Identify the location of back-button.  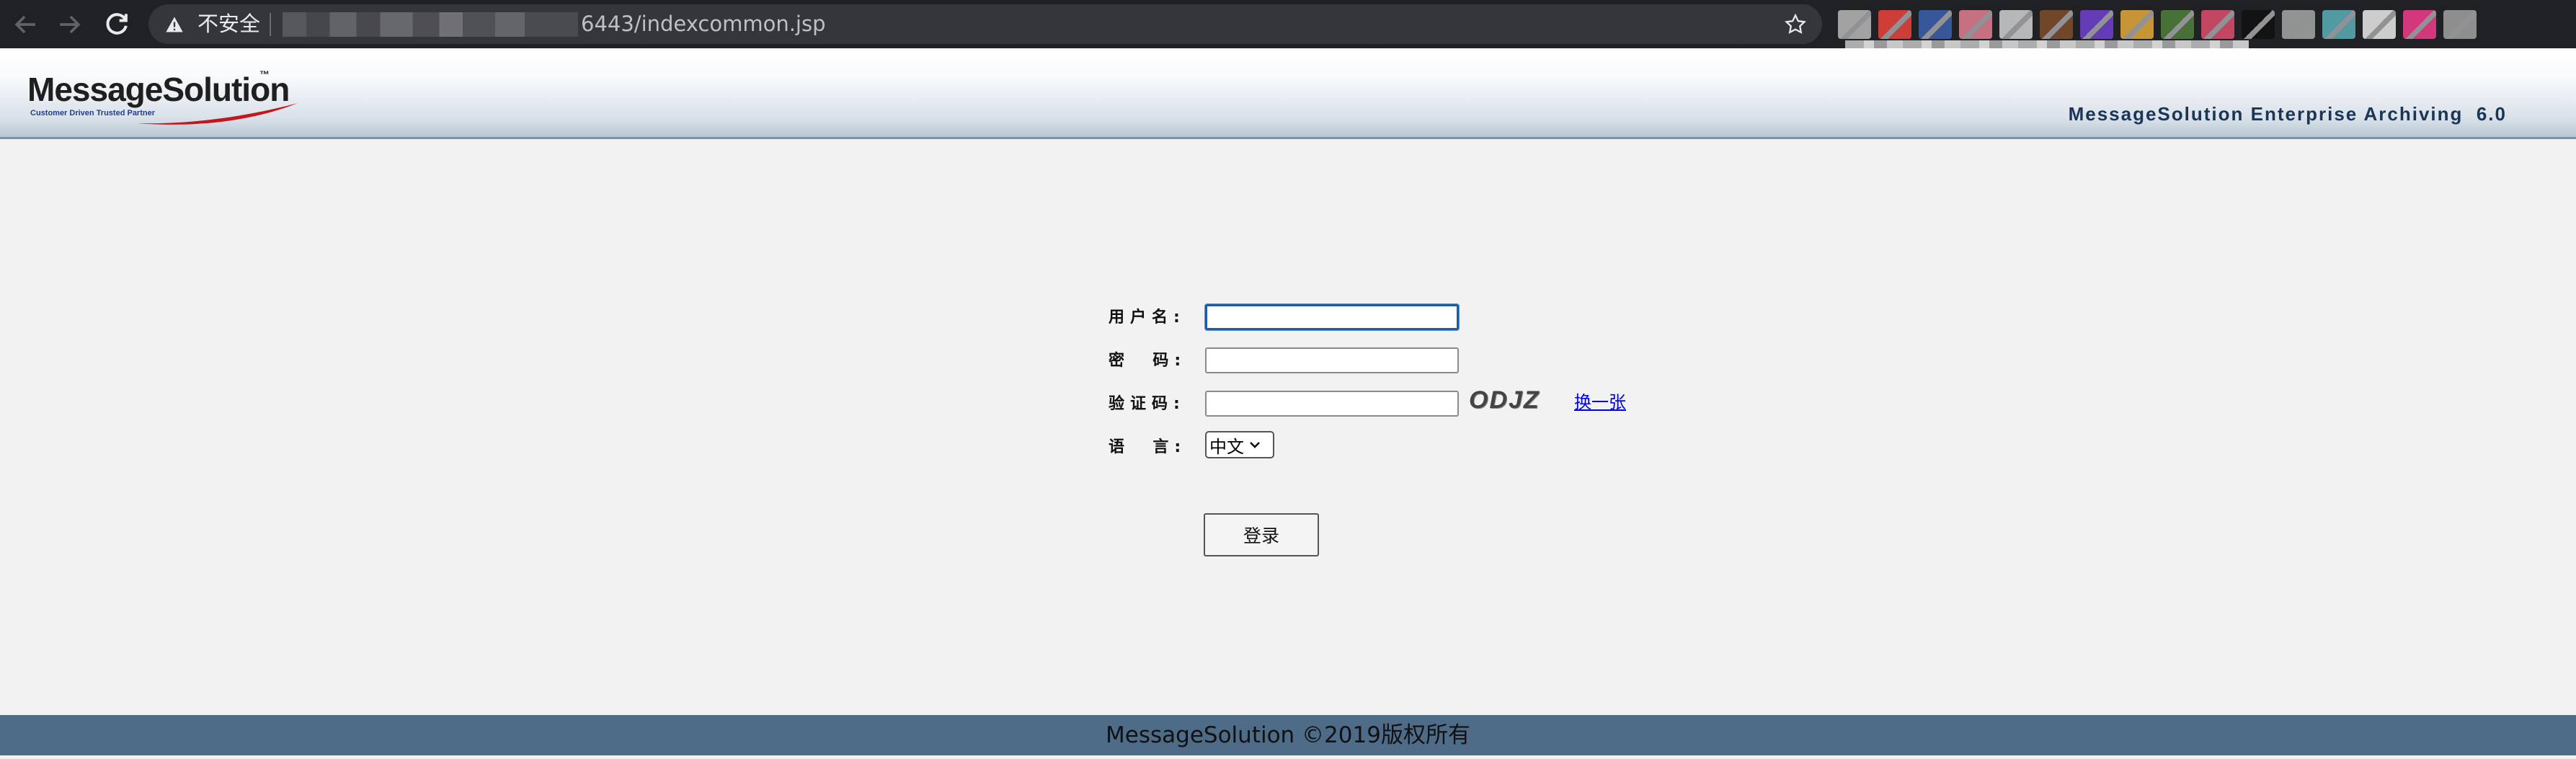
(26, 24).